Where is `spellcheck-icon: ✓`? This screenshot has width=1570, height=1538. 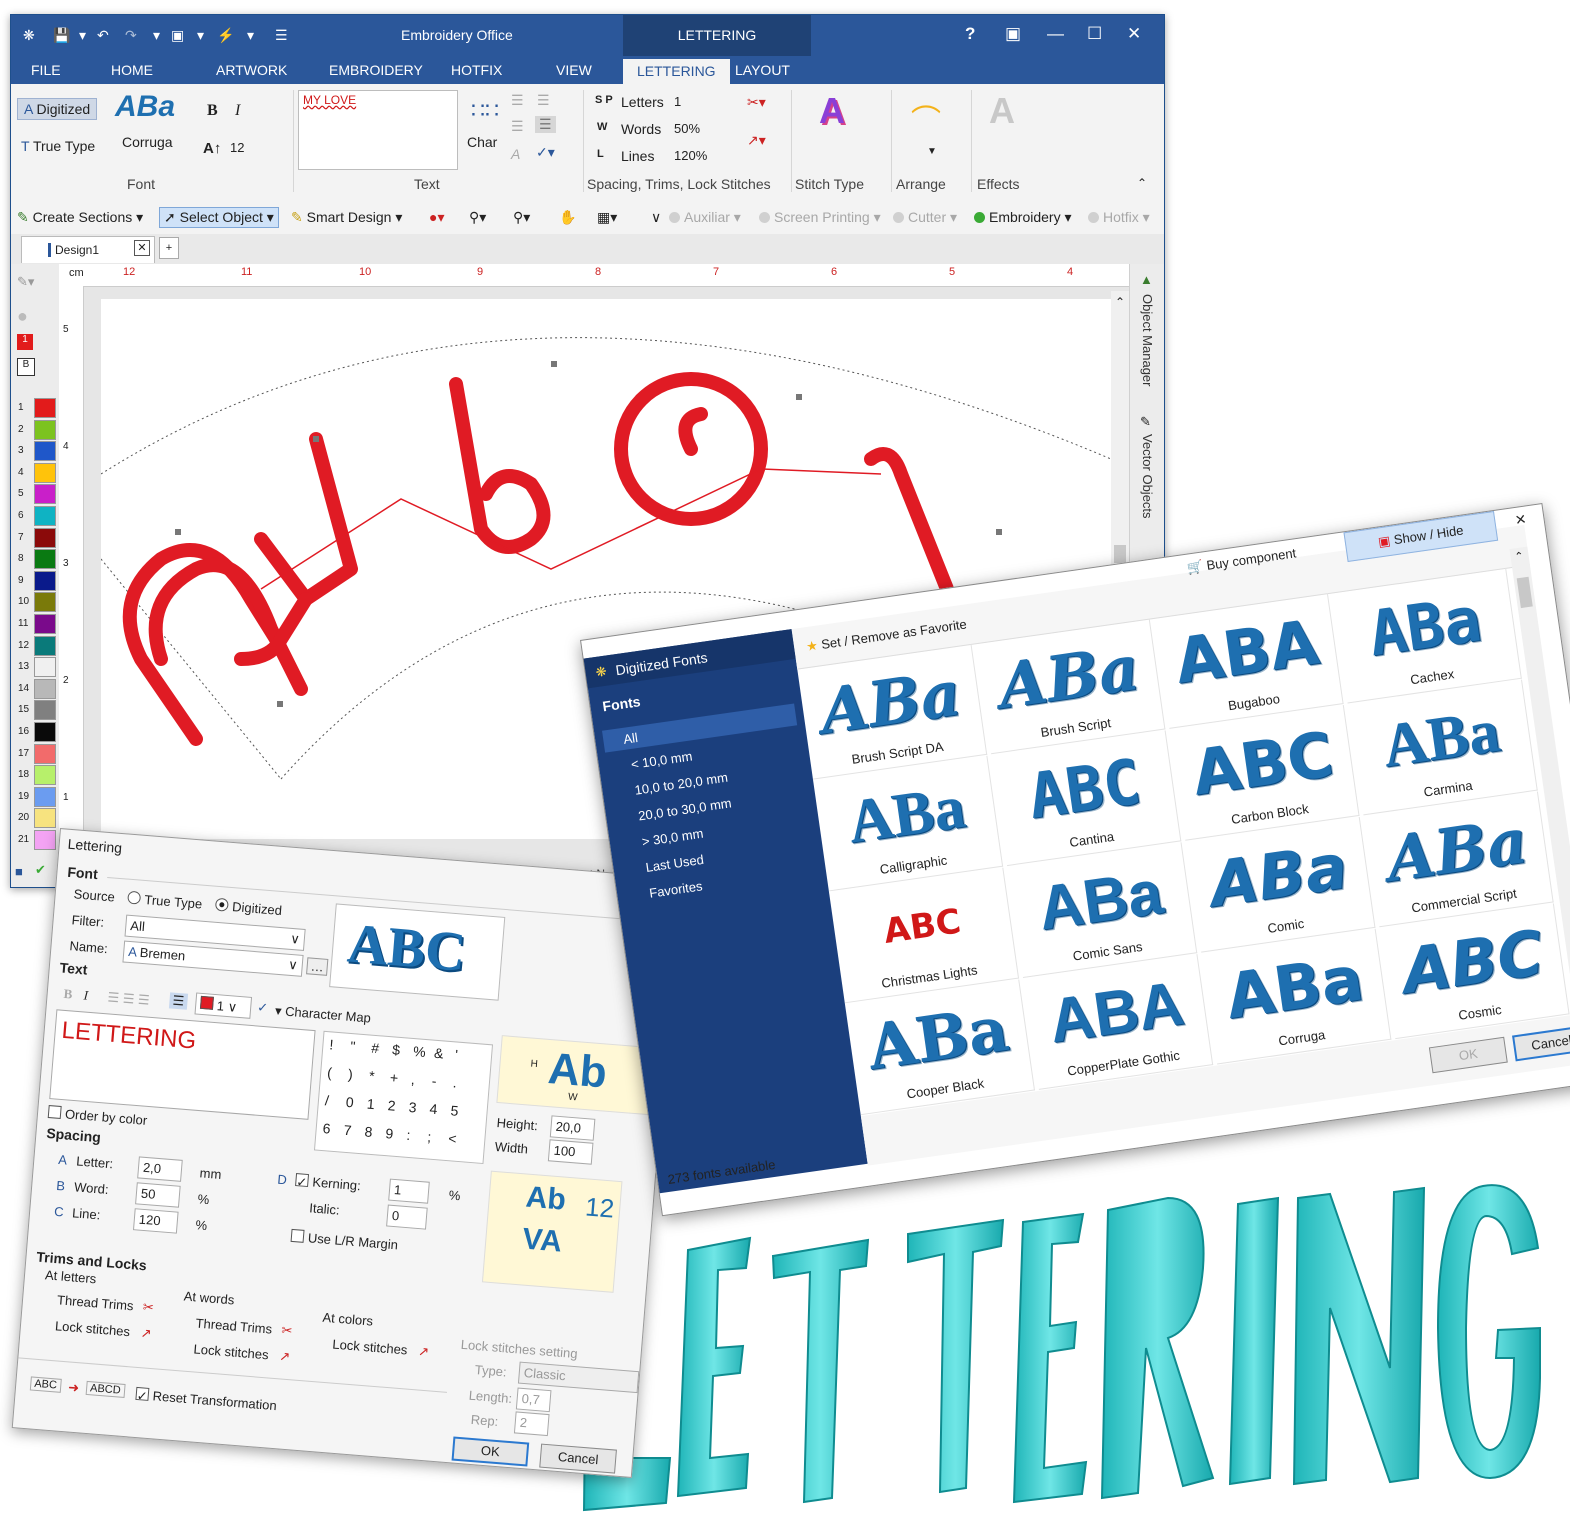
spellcheck-icon: ✓ is located at coordinates (263, 1007).